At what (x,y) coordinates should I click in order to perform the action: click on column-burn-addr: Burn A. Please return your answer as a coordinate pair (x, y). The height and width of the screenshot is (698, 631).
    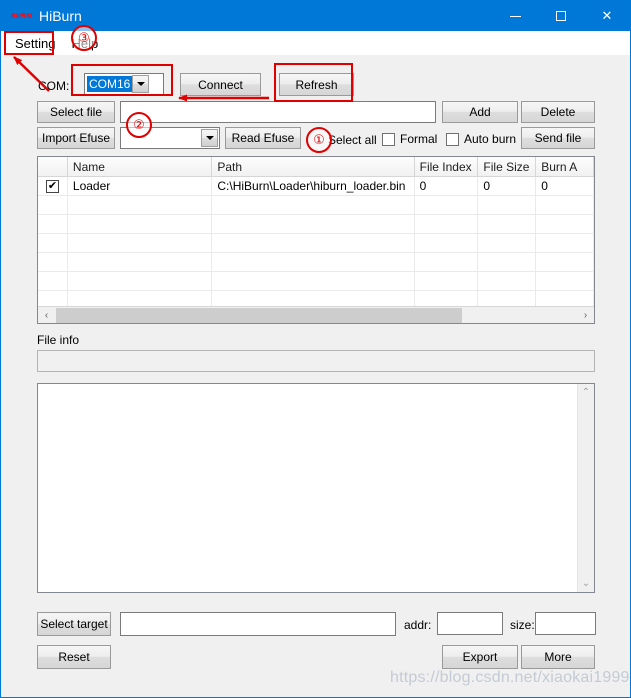
    Looking at the image, I should click on (565, 166).